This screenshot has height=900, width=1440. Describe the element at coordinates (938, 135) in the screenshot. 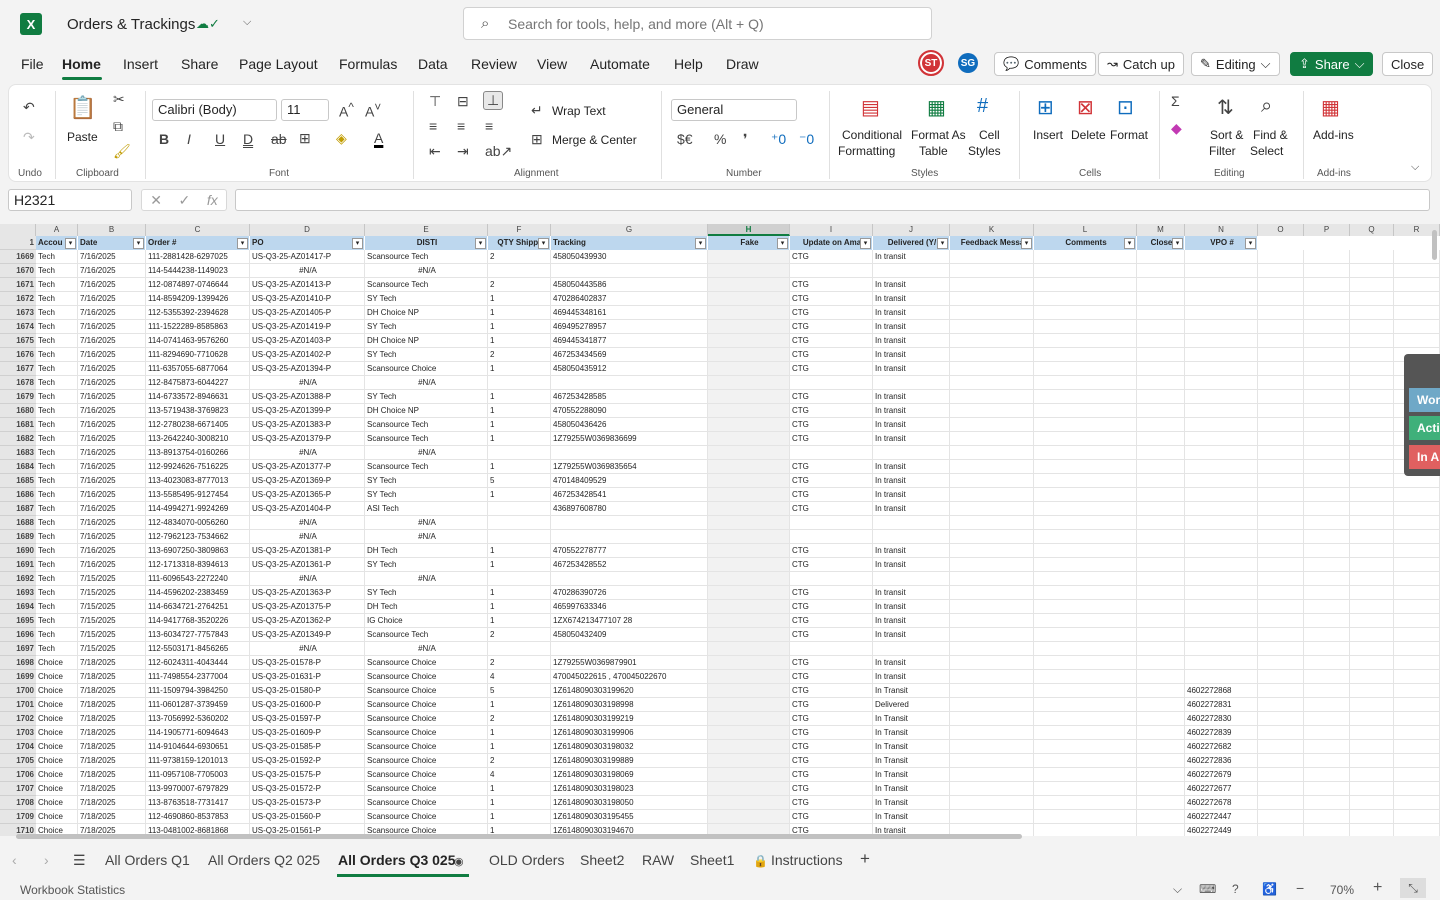

I see `format-as-table-button: Format As` at that location.